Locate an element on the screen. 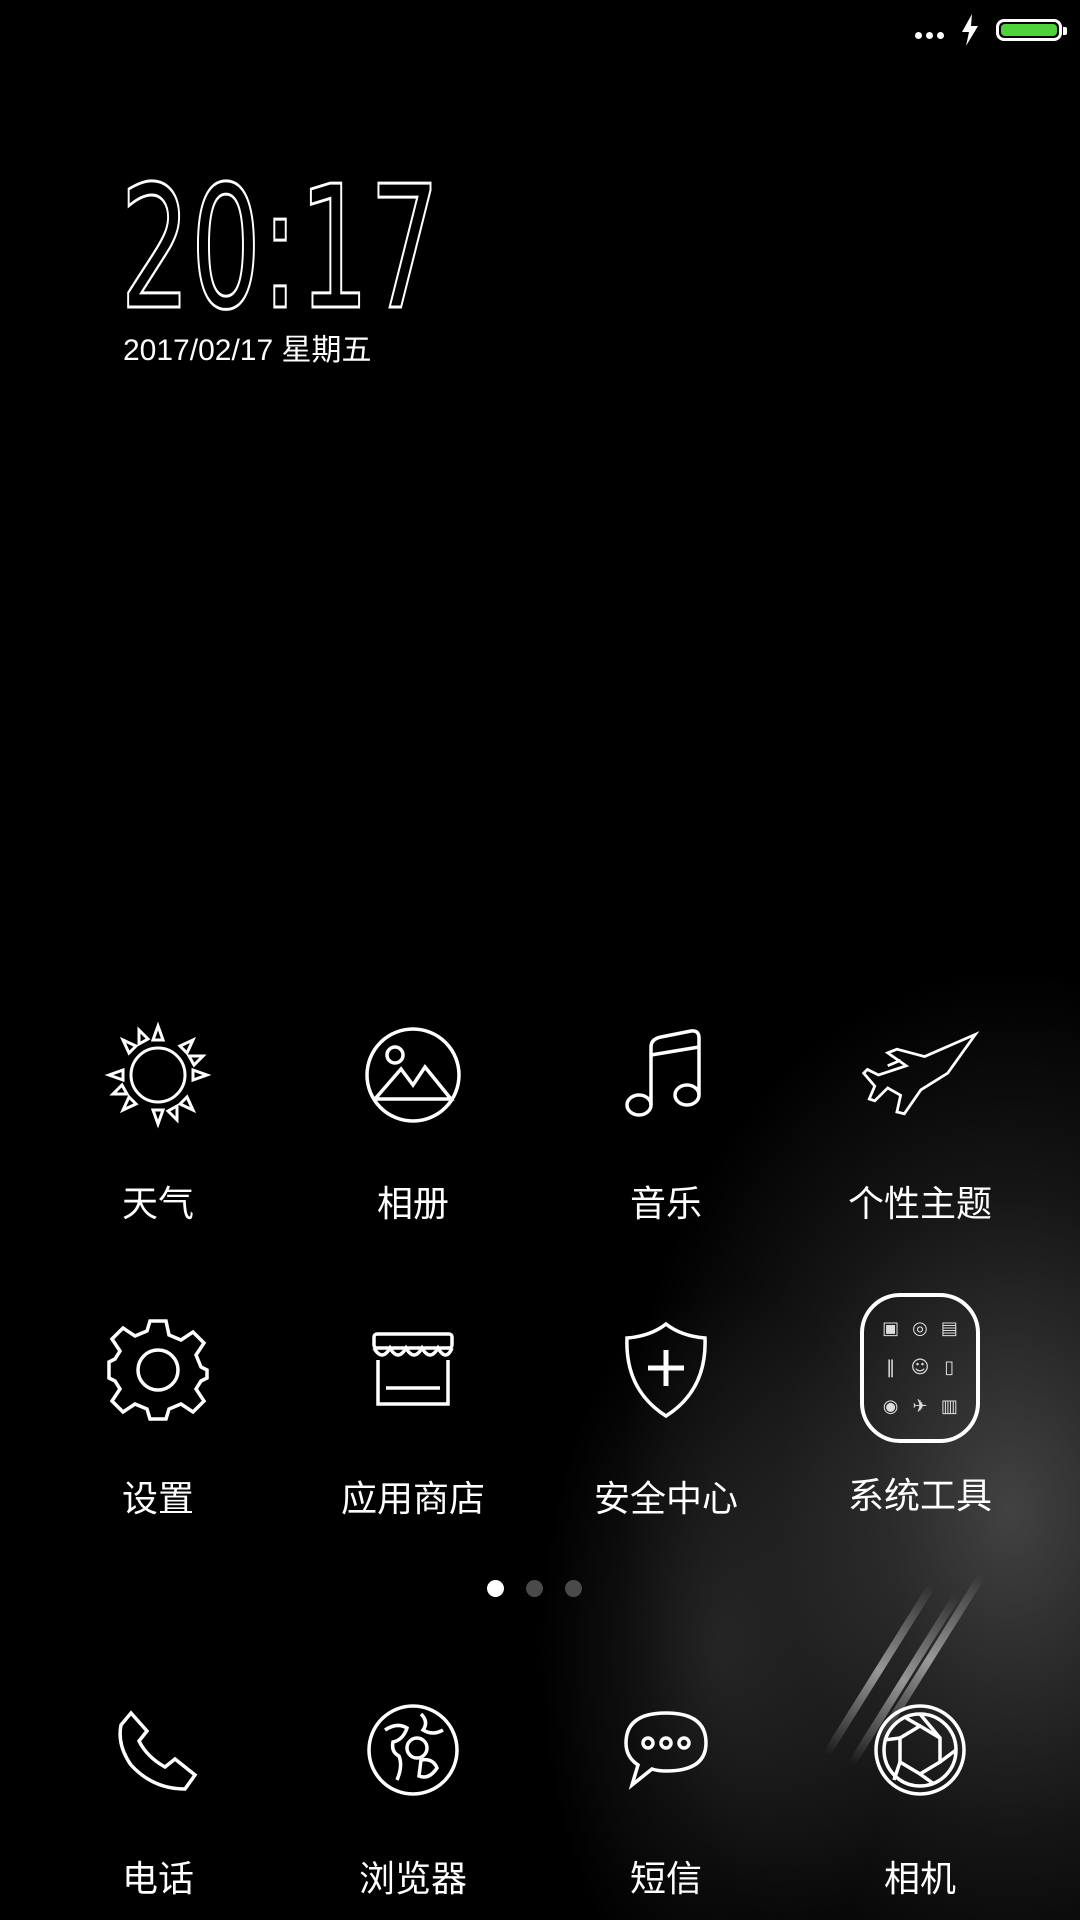  app-label: 电话 is located at coordinates (157, 1879).